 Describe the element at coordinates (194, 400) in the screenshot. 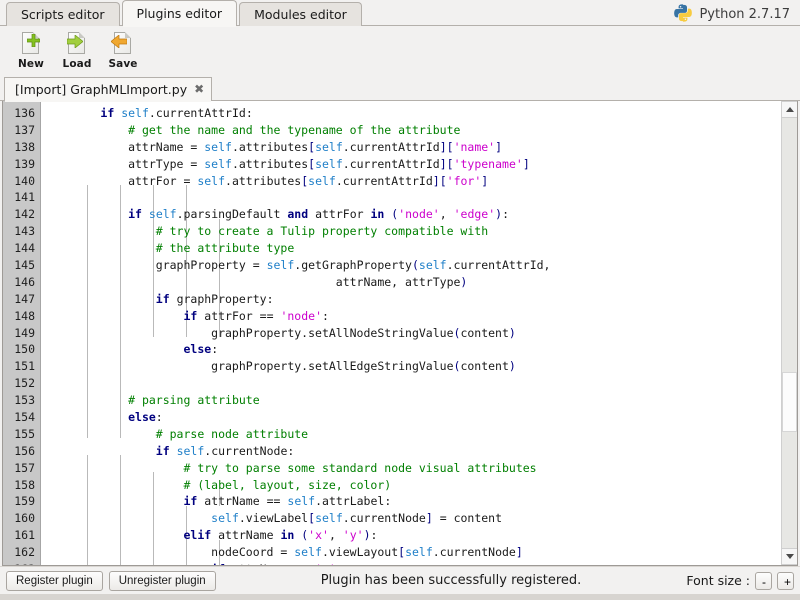

I see `code-token: # parsing attribute` at that location.